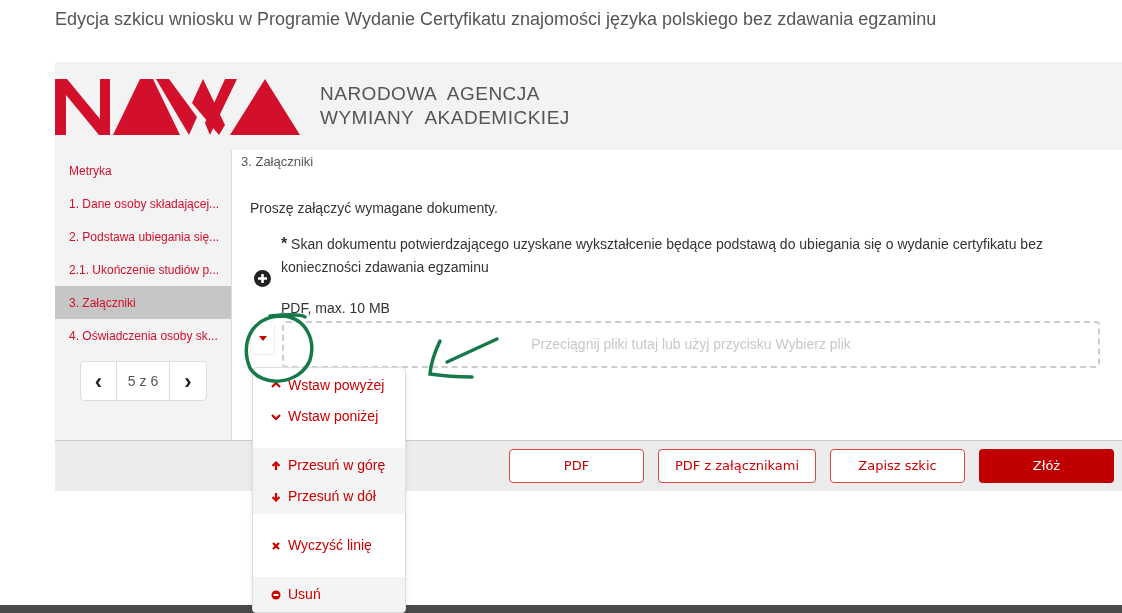  What do you see at coordinates (897, 466) in the screenshot?
I see `footer-button: Zapisz szkic` at bounding box center [897, 466].